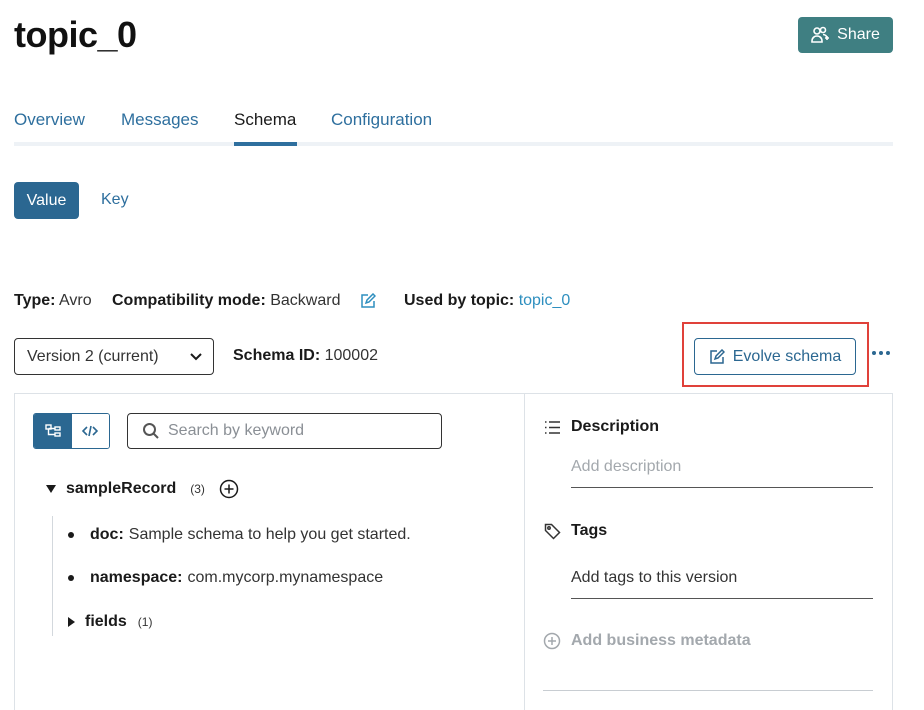  What do you see at coordinates (298, 431) in the screenshot?
I see `search-input` at bounding box center [298, 431].